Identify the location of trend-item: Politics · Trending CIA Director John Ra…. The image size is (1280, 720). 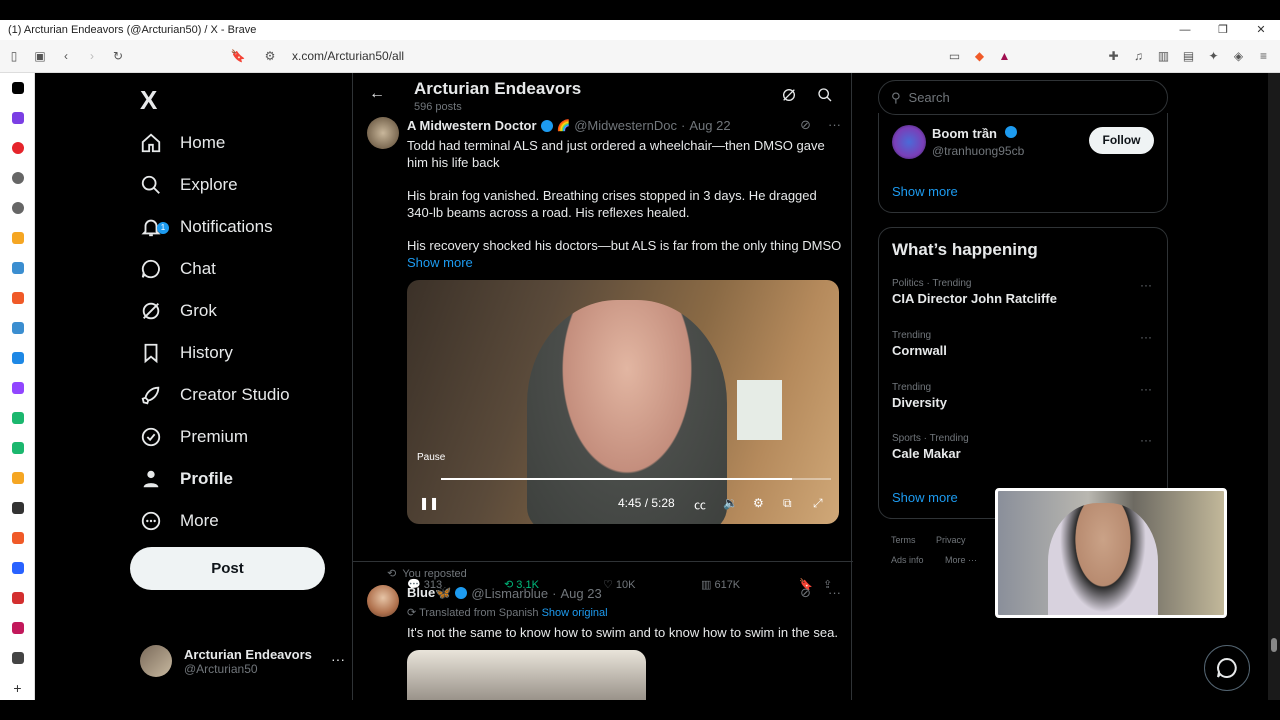
(1022, 292).